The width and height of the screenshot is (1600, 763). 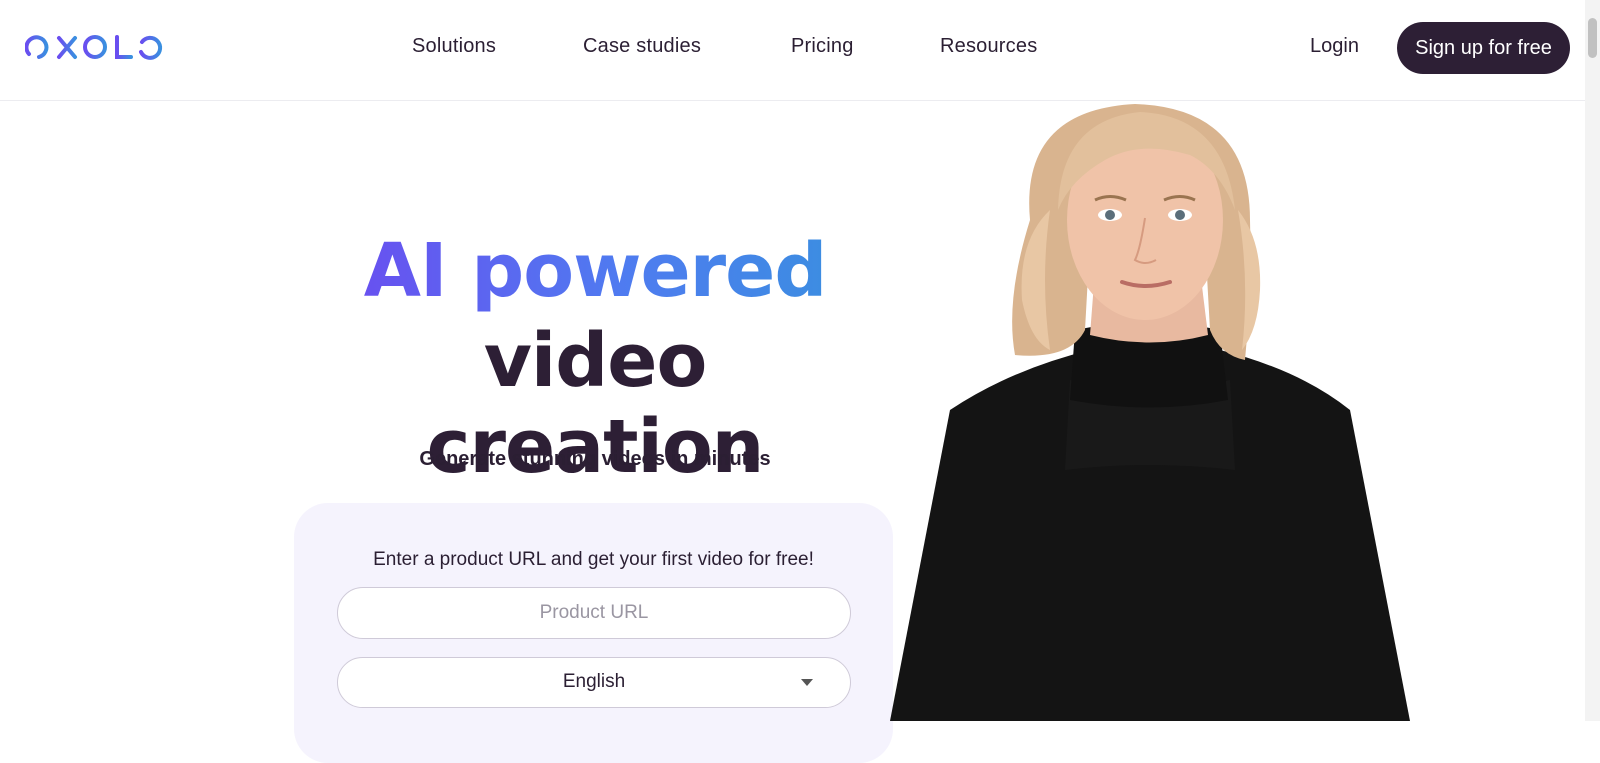 What do you see at coordinates (1334, 46) in the screenshot?
I see `login-link: Login` at bounding box center [1334, 46].